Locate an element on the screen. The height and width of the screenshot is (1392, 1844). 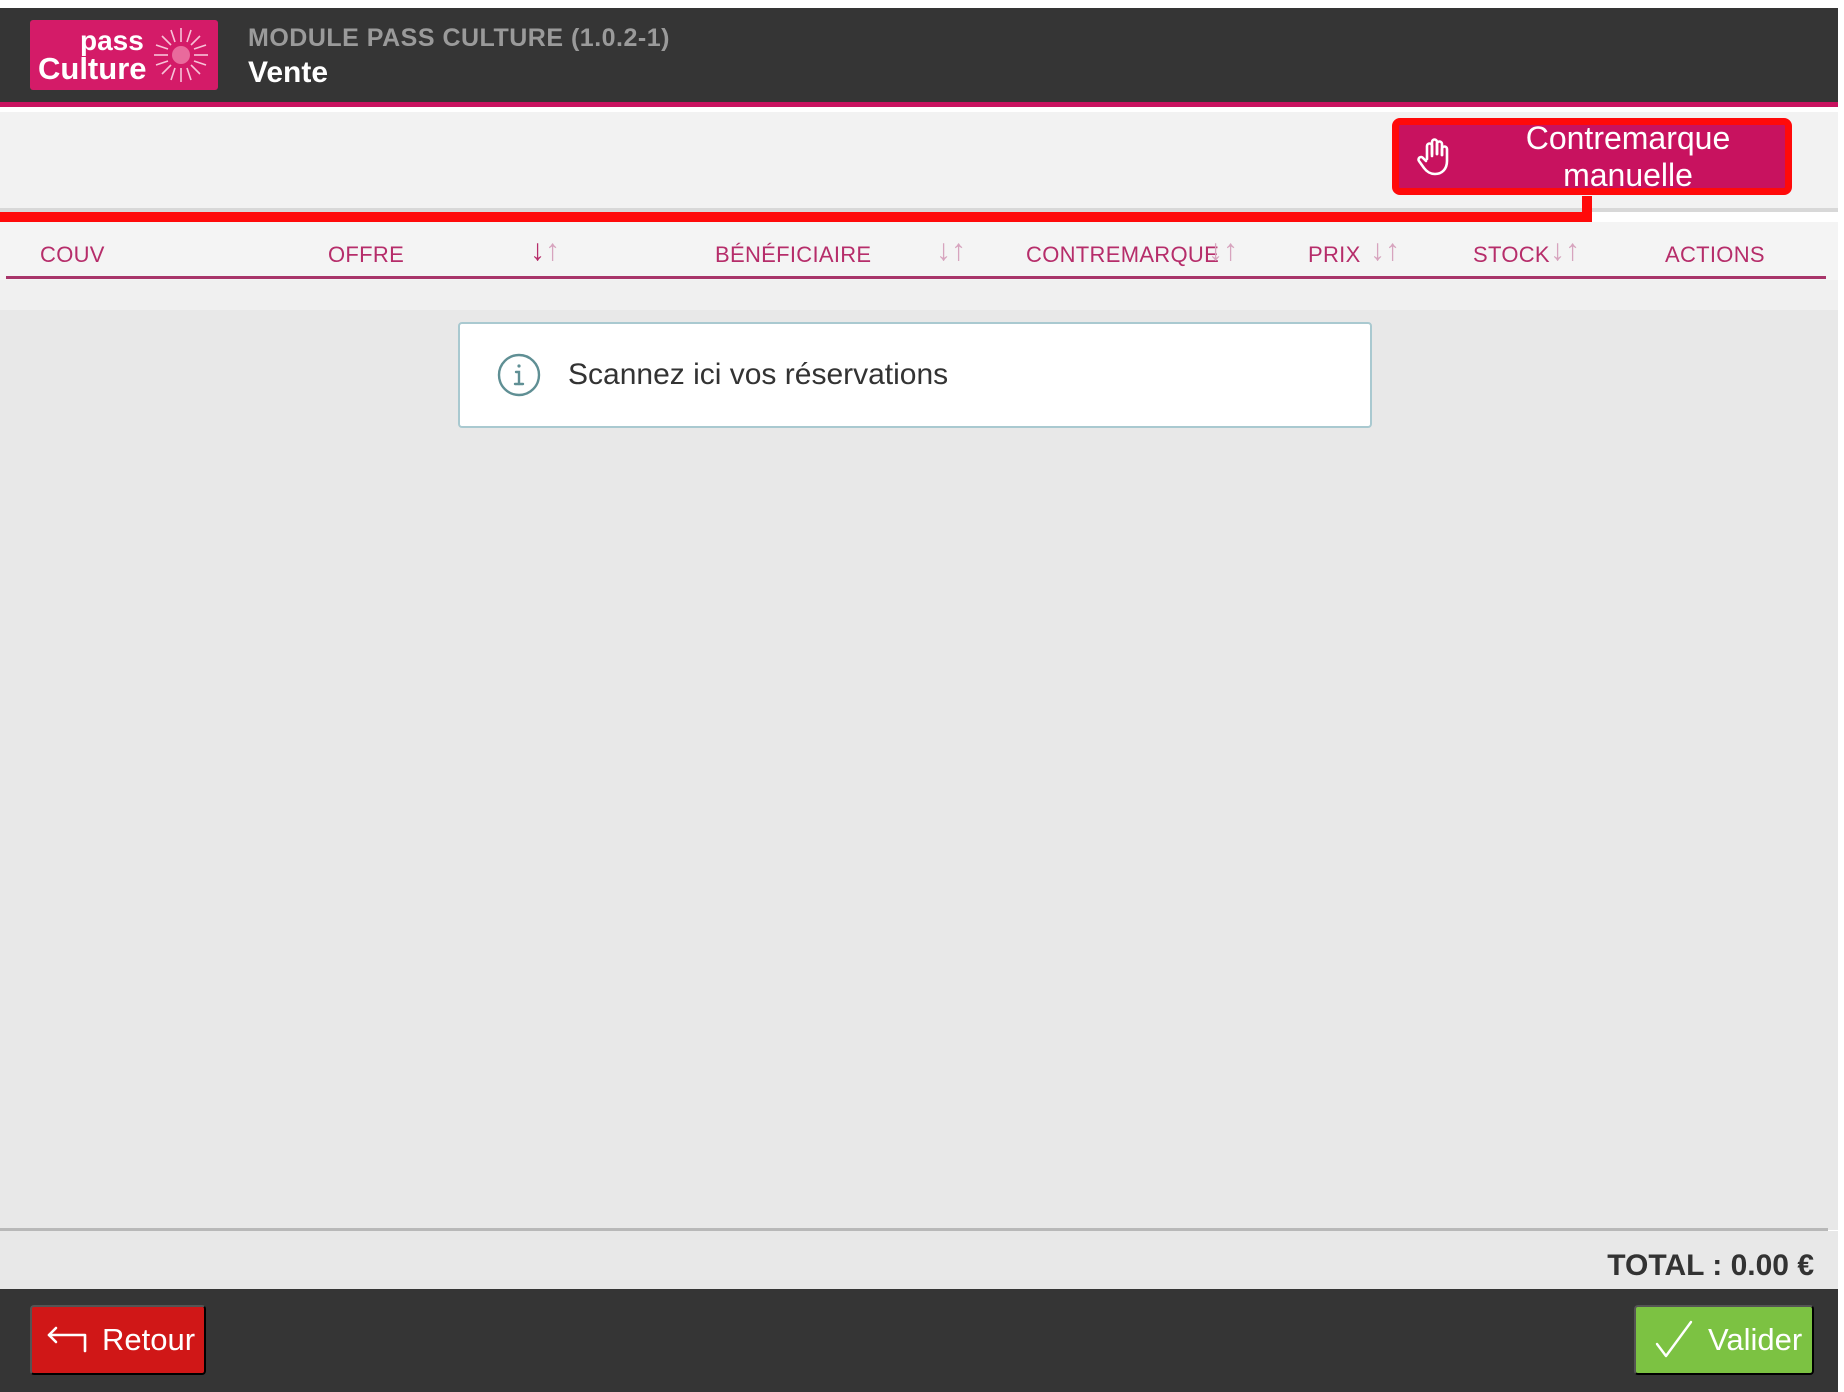
window-edge is located at coordinates (1841, 696).